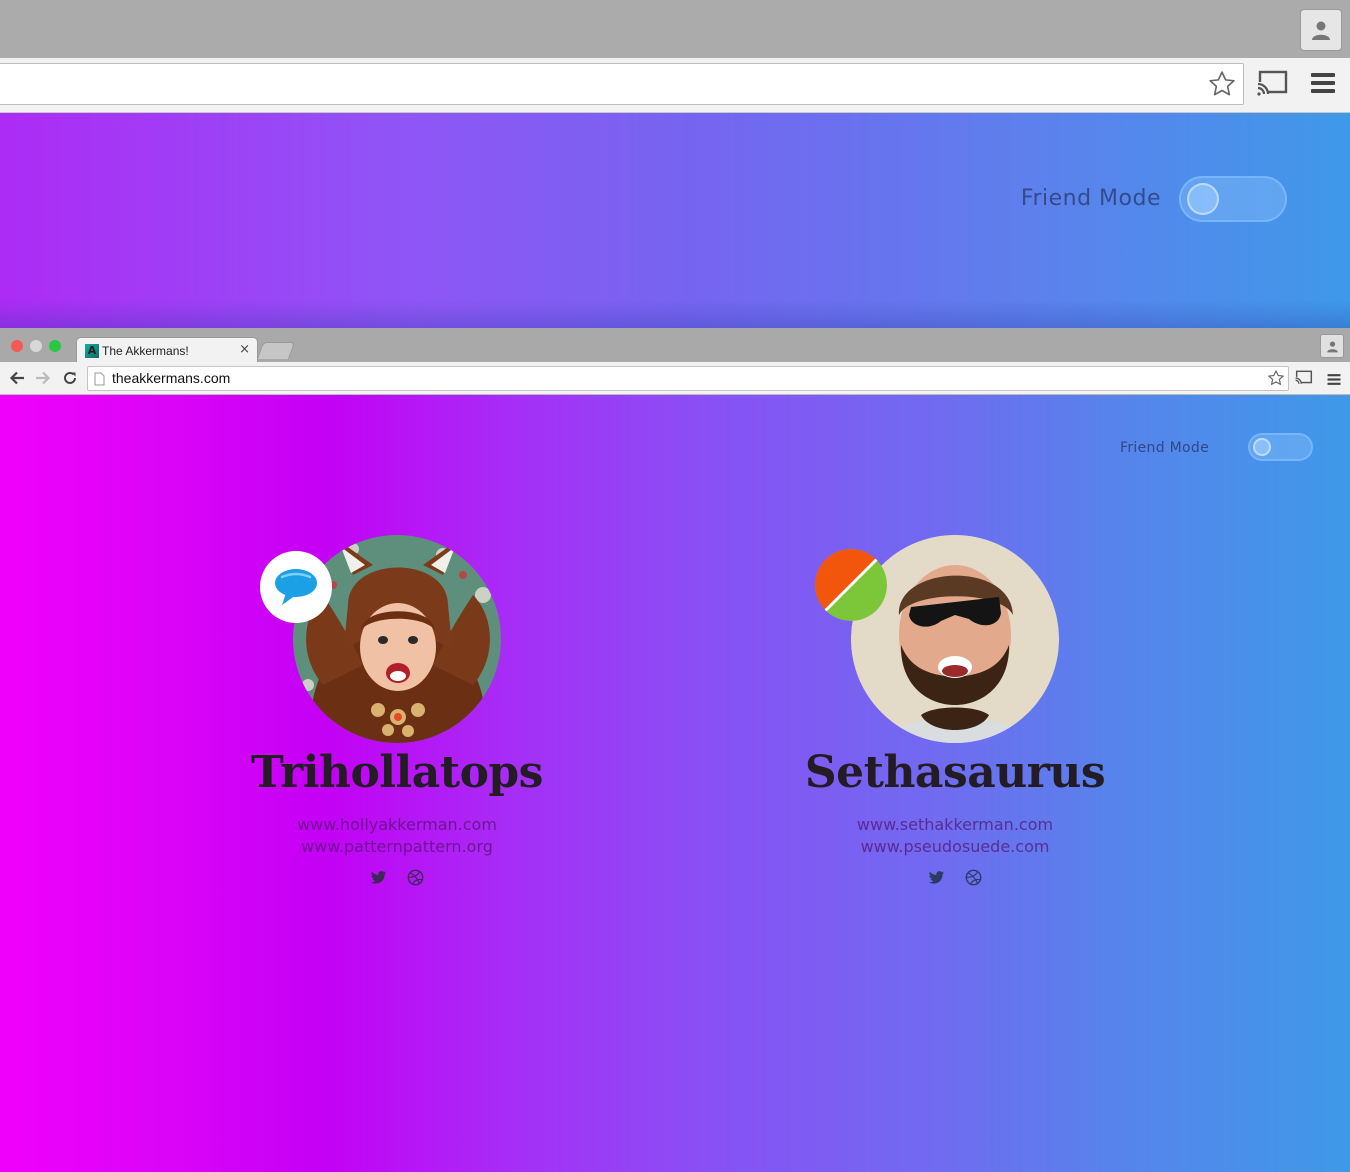  What do you see at coordinates (70, 380) in the screenshot?
I see `reload-icon` at bounding box center [70, 380].